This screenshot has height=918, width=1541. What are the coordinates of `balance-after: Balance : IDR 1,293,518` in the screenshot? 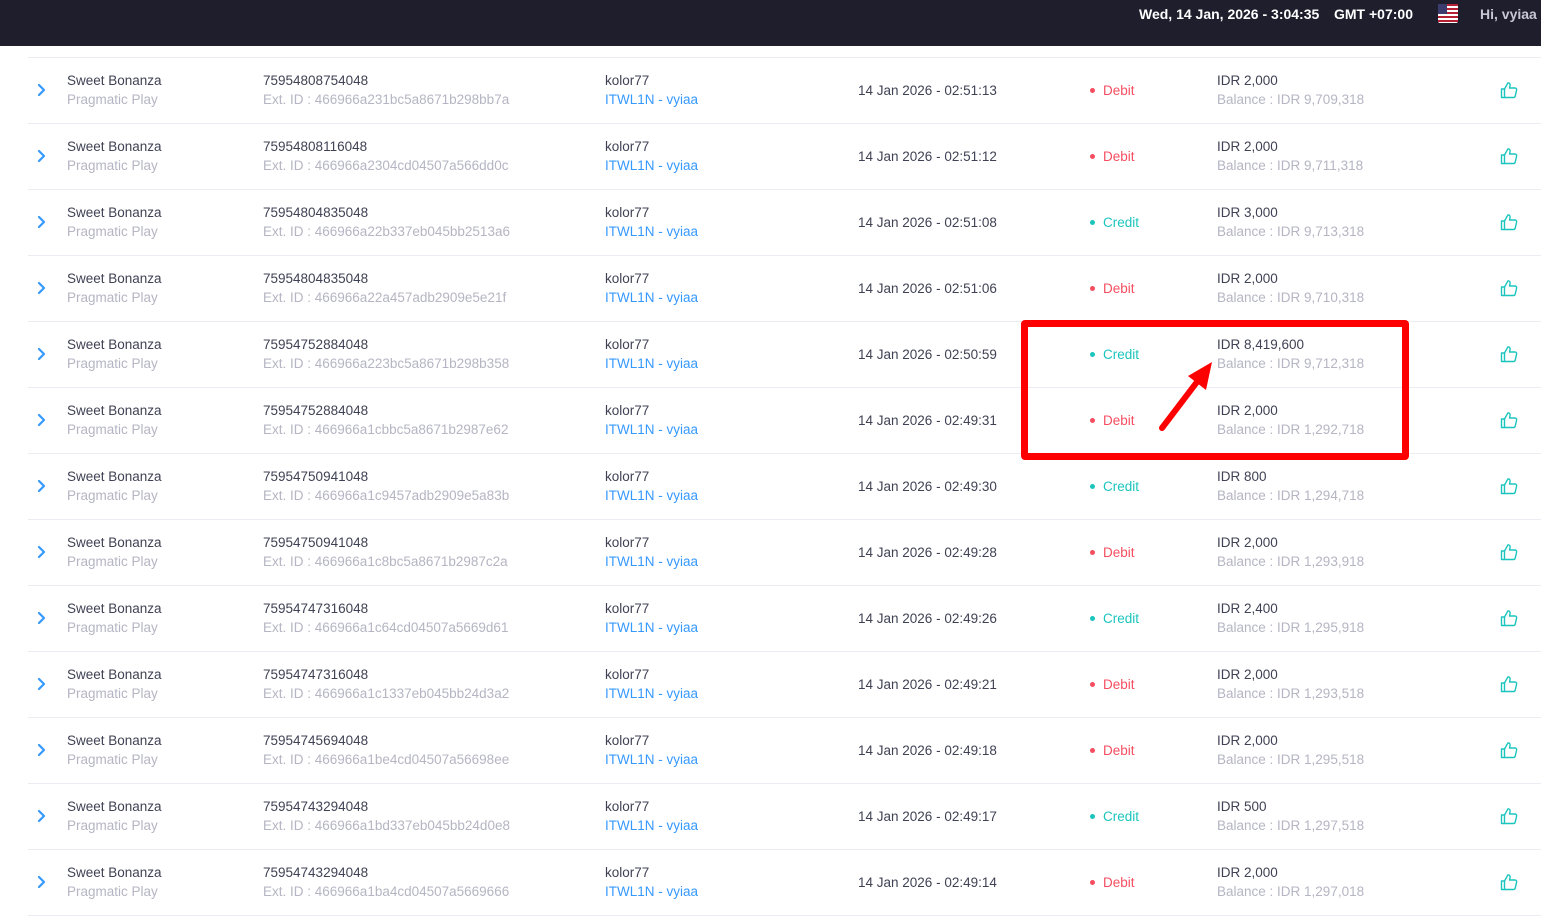 It's located at (1291, 693).